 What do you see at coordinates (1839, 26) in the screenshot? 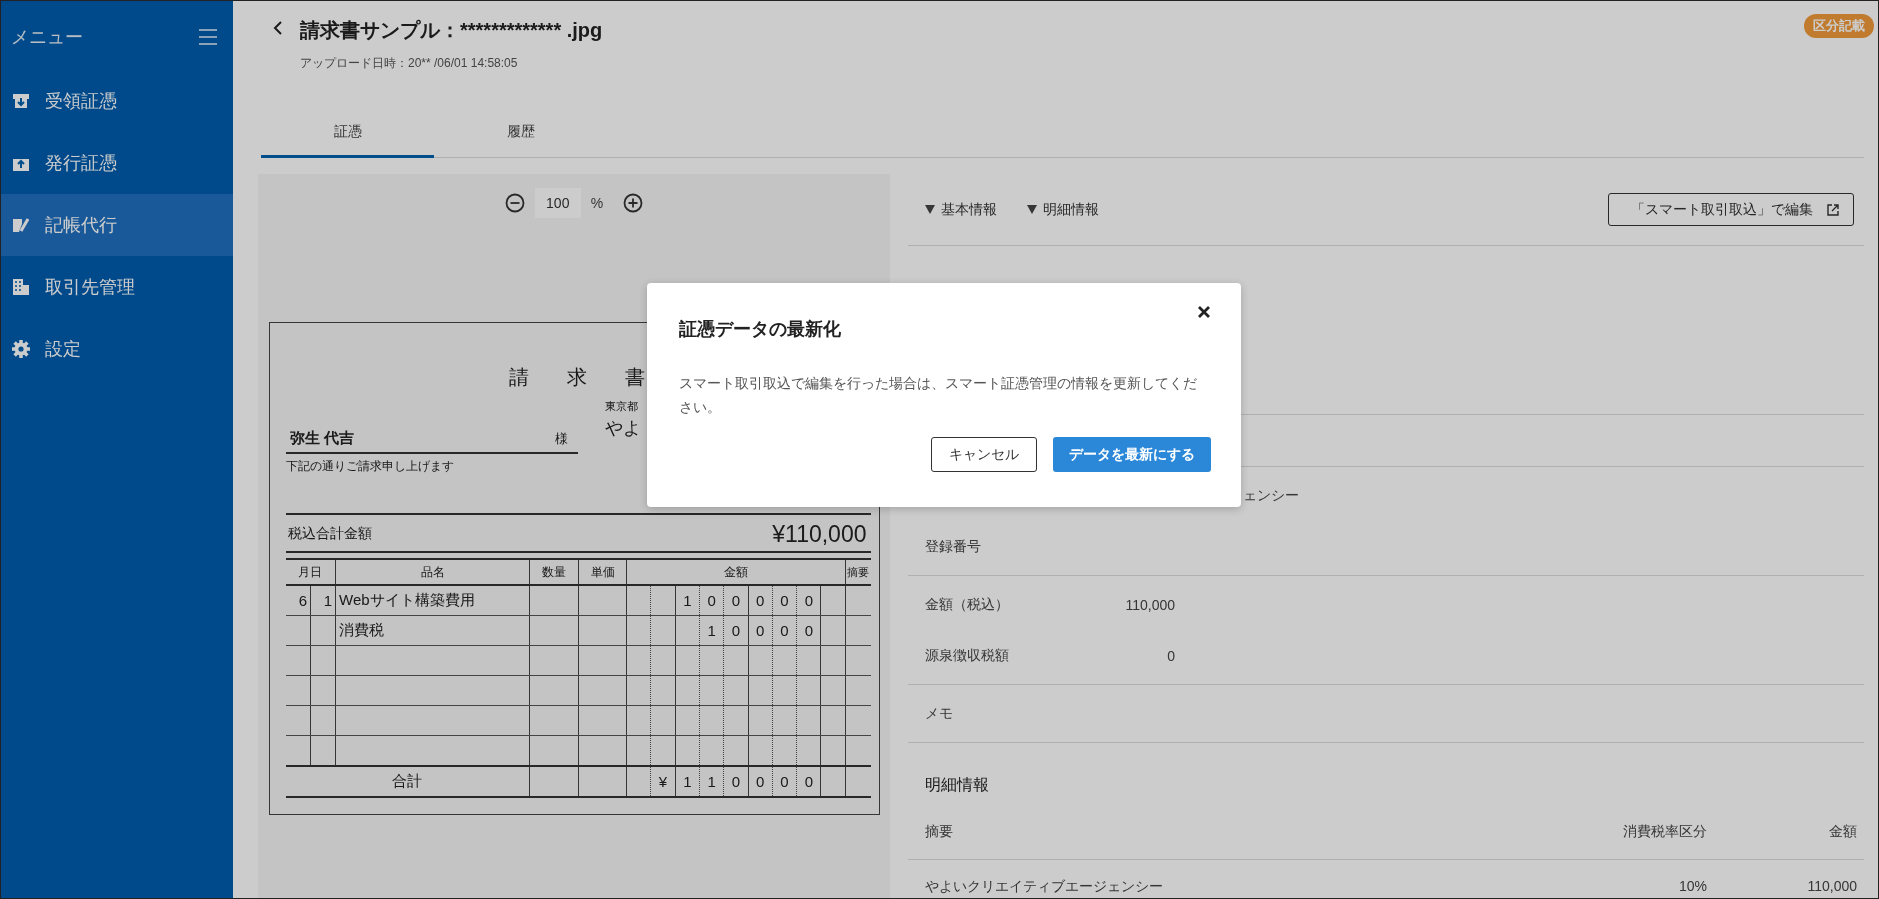
I see `status-badge: 区分記載` at bounding box center [1839, 26].